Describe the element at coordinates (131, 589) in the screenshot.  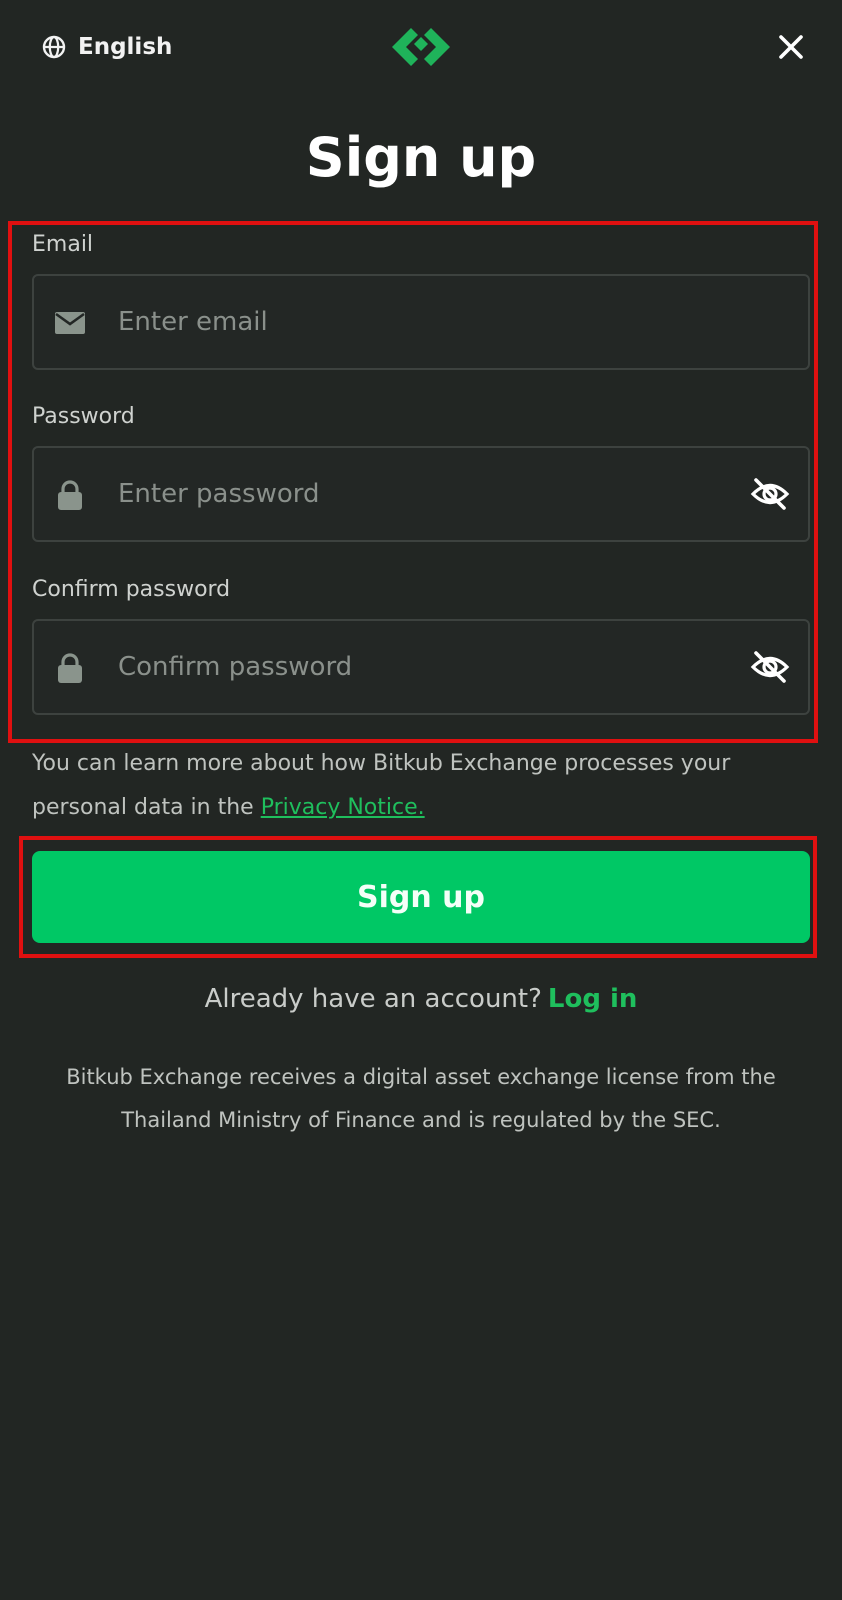
I see `confirm-password-label: Confirm password` at that location.